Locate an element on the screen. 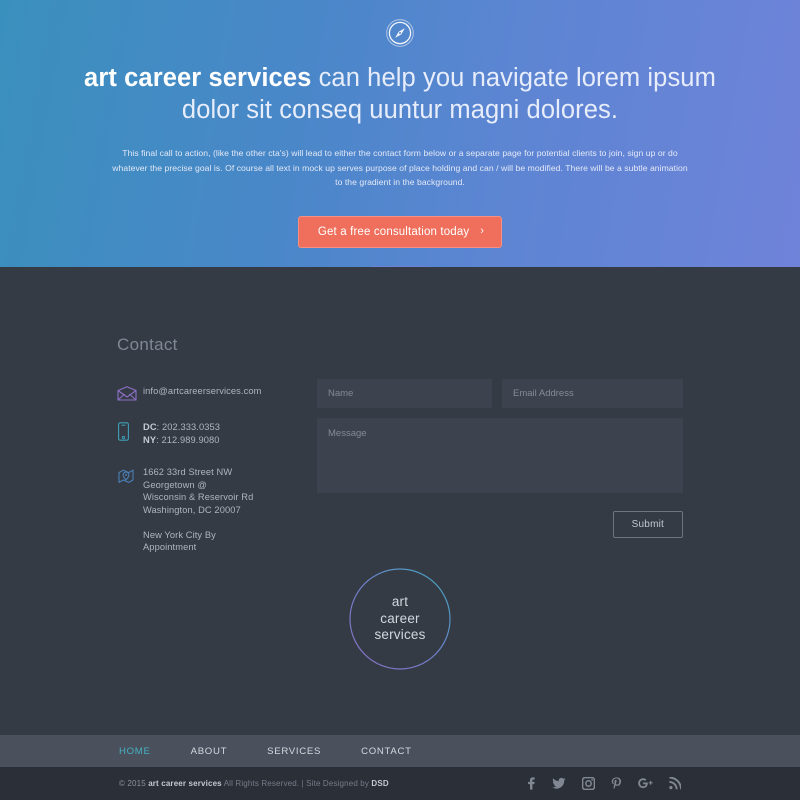 The image size is (800, 800). designer-name: DSD is located at coordinates (380, 783).